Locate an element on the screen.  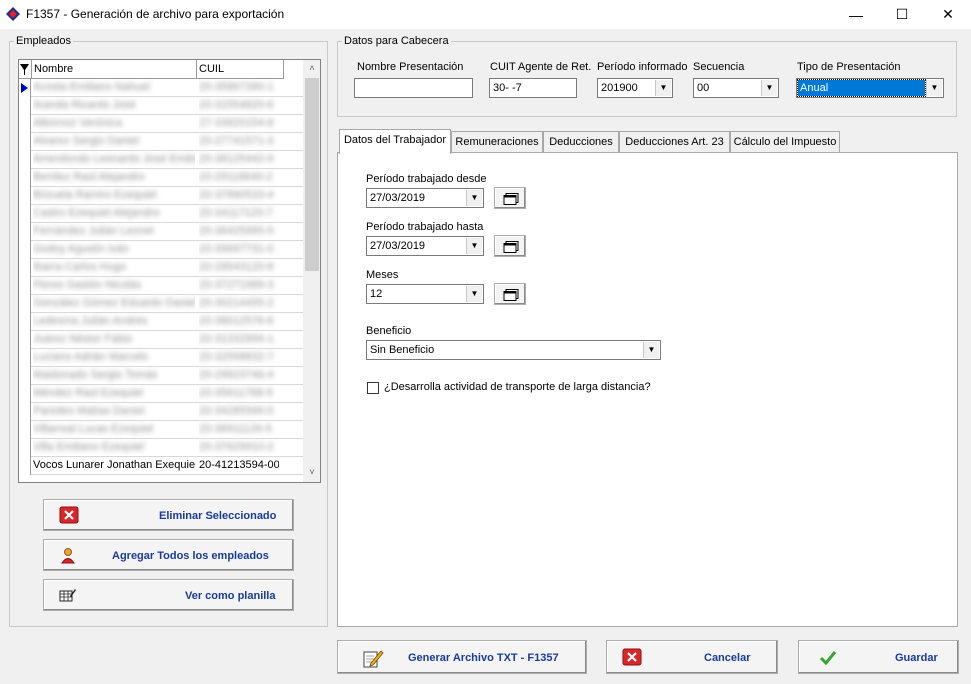
cell-name: Castro Ezequiel Alejandro is located at coordinates (114, 214).